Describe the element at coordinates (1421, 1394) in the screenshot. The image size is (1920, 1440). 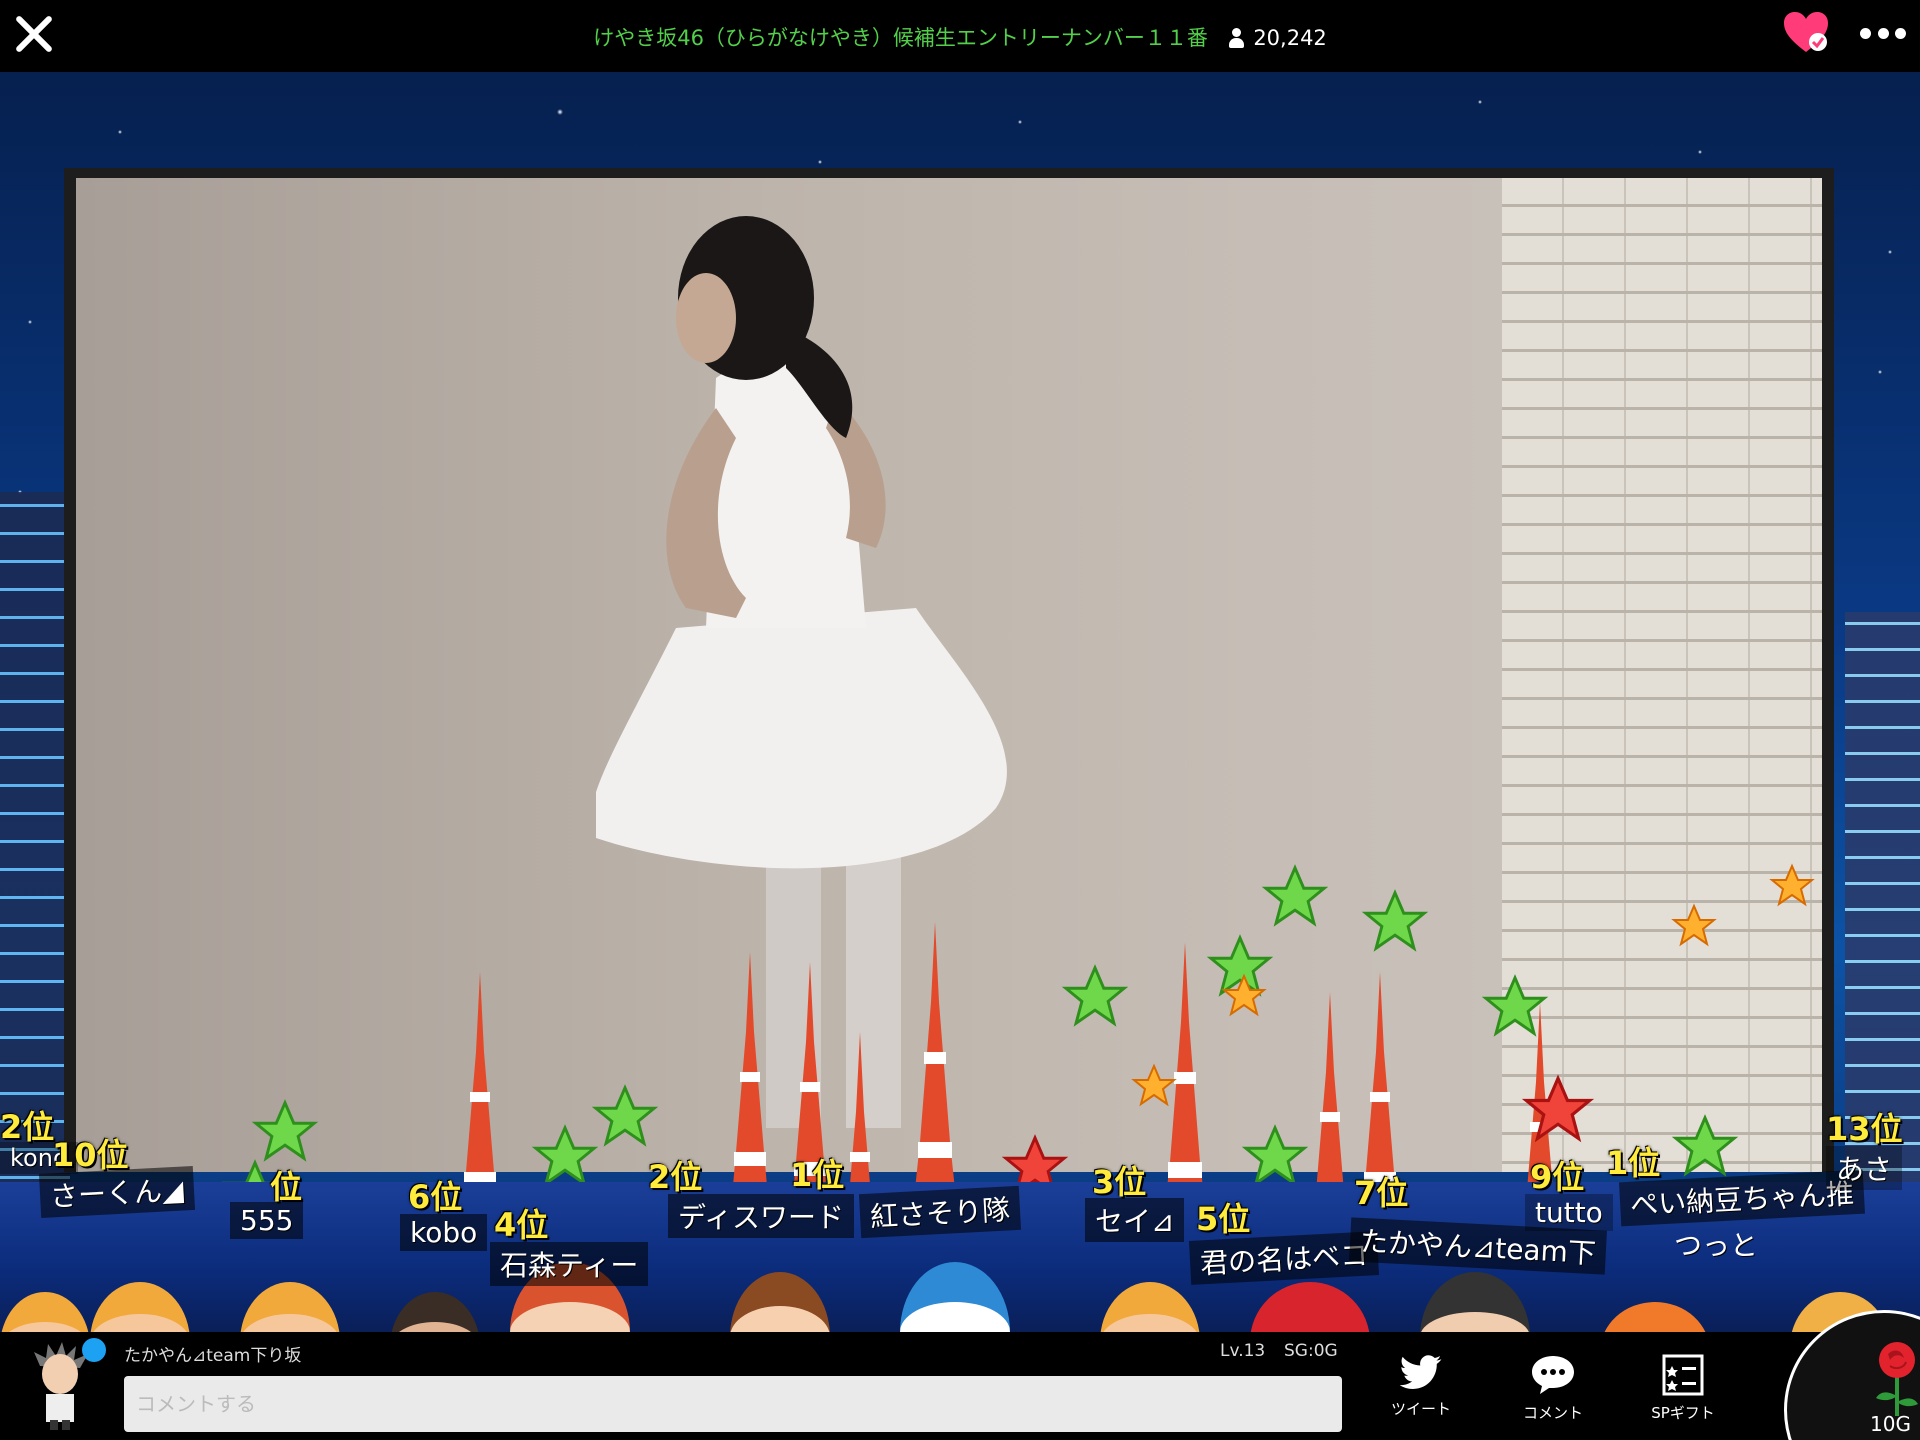
I see `tweet-button: ツイート` at that location.